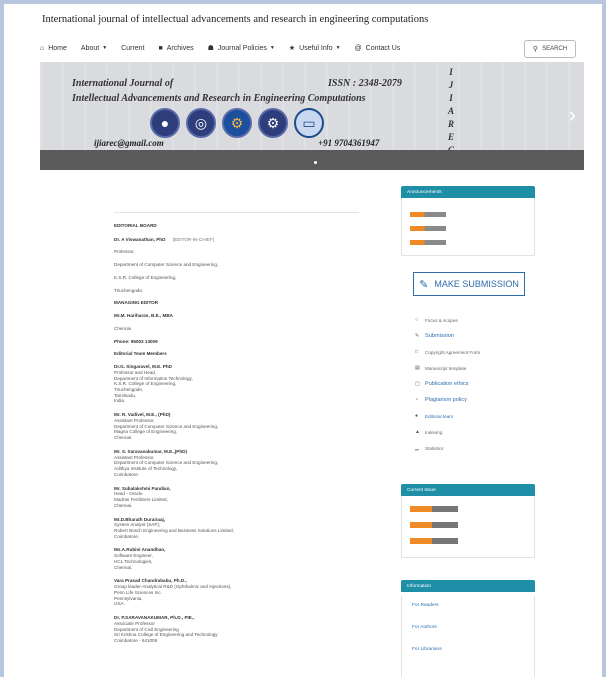 The height and width of the screenshot is (677, 606). I want to click on chief-name: Dr. A Viswanathan, PhD, so click(140, 239).